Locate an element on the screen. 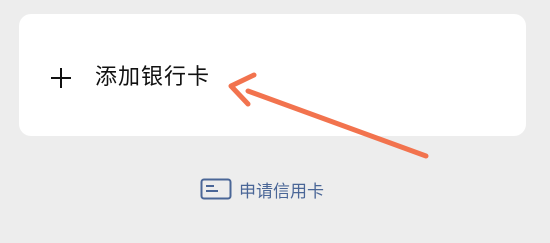 This screenshot has width=550, height=243. apply-credit-card-label: 申请信用卡 is located at coordinates (281, 191).